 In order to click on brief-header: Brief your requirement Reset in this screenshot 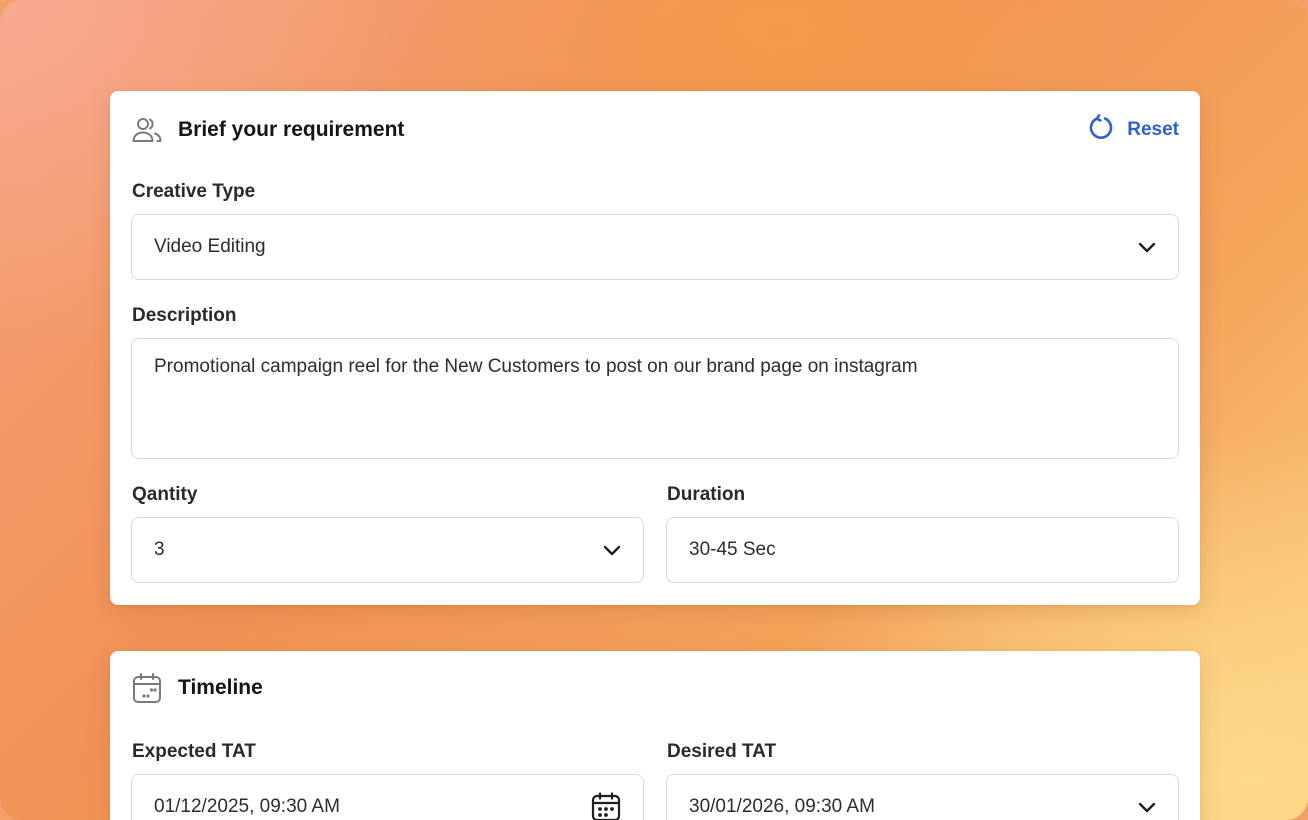, I will do `click(655, 130)`.